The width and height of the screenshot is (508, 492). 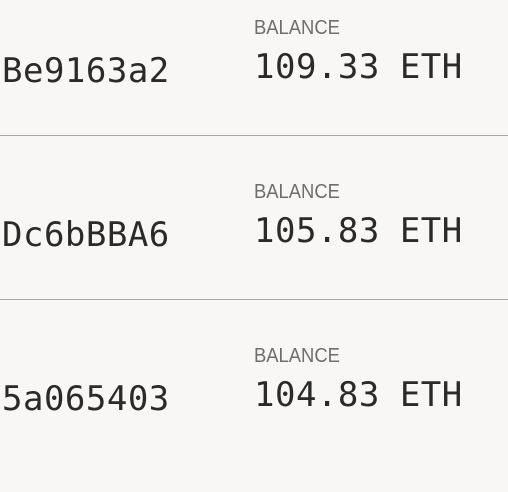 I want to click on balance-amount: 104.83, so click(x=317, y=395).